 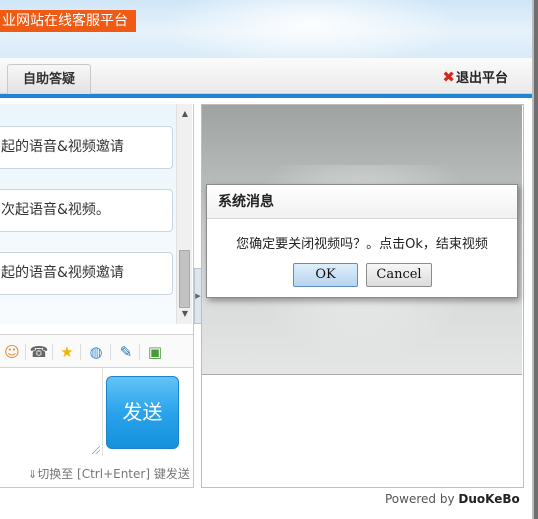 What do you see at coordinates (49, 79) in the screenshot?
I see `tab-self-help: 自助答疑` at bounding box center [49, 79].